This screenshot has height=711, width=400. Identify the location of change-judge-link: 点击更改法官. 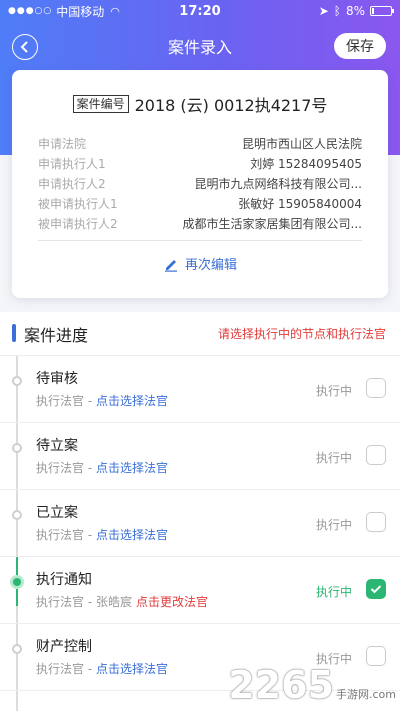
(172, 602).